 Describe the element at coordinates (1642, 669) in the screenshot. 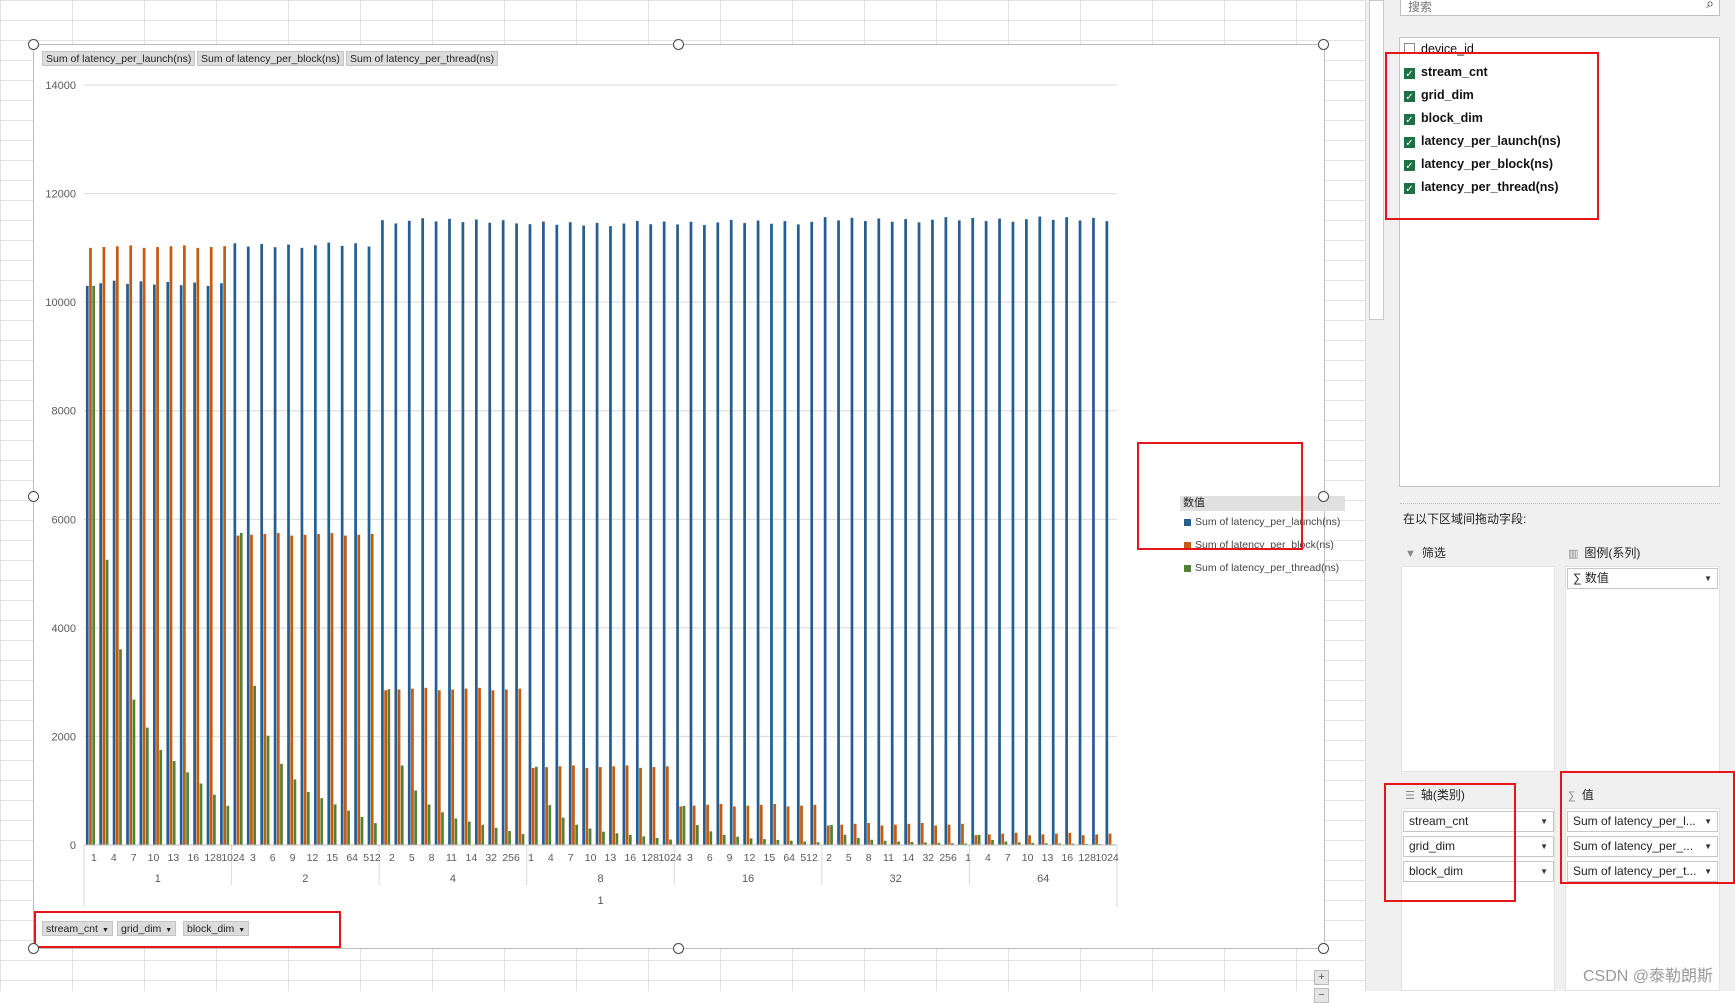

I see `legend-series-area: ∑ 数值 ▼` at that location.